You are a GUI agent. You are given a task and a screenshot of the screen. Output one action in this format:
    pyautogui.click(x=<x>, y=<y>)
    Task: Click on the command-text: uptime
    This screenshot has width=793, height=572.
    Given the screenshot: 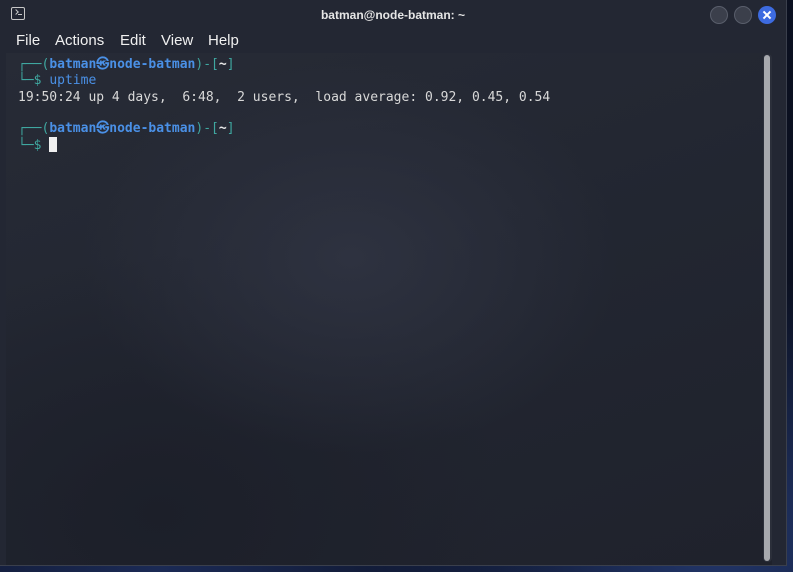 What is the action you would take?
    pyautogui.click(x=73, y=80)
    